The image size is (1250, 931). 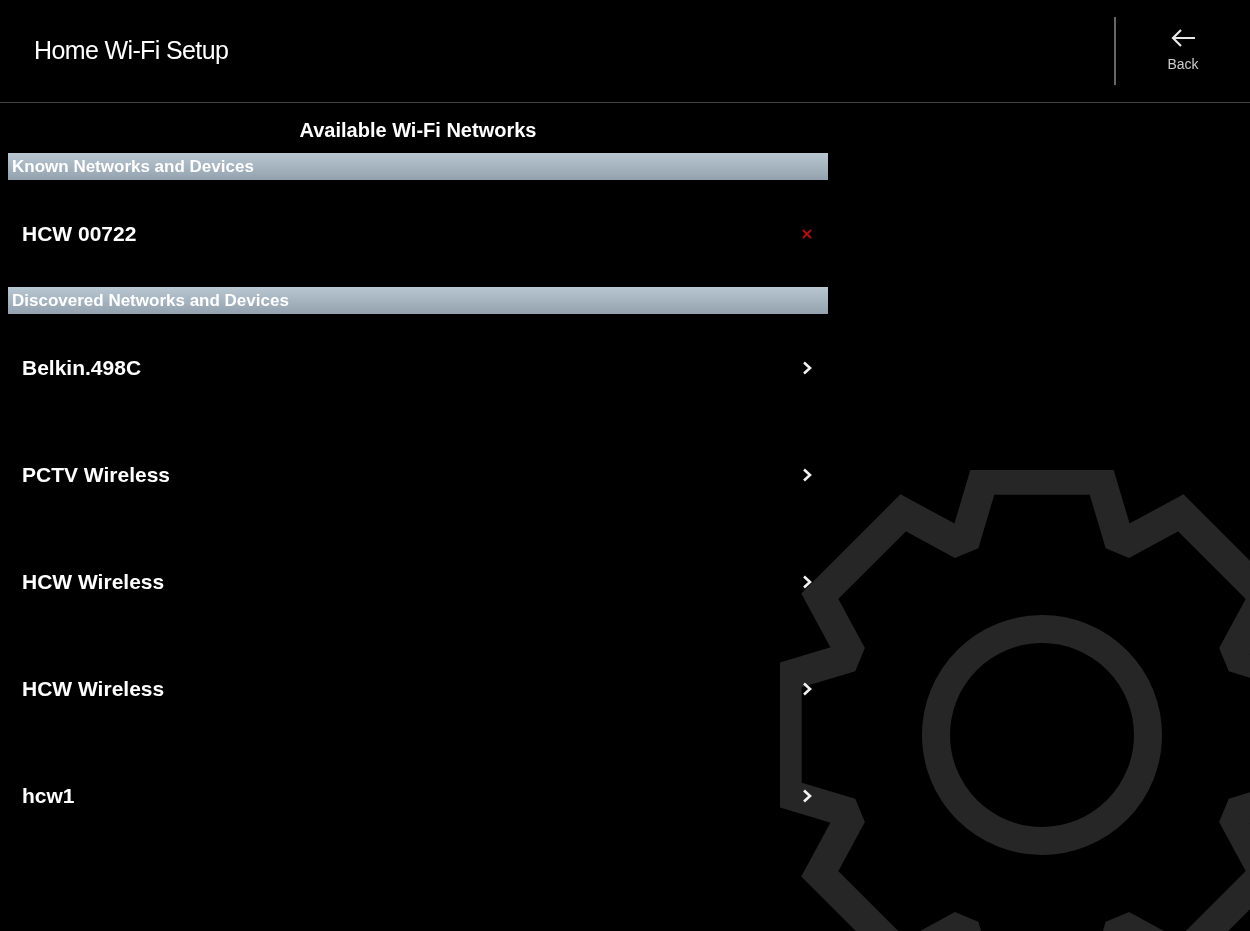 I want to click on network-row: hcw1, so click(x=414, y=795).